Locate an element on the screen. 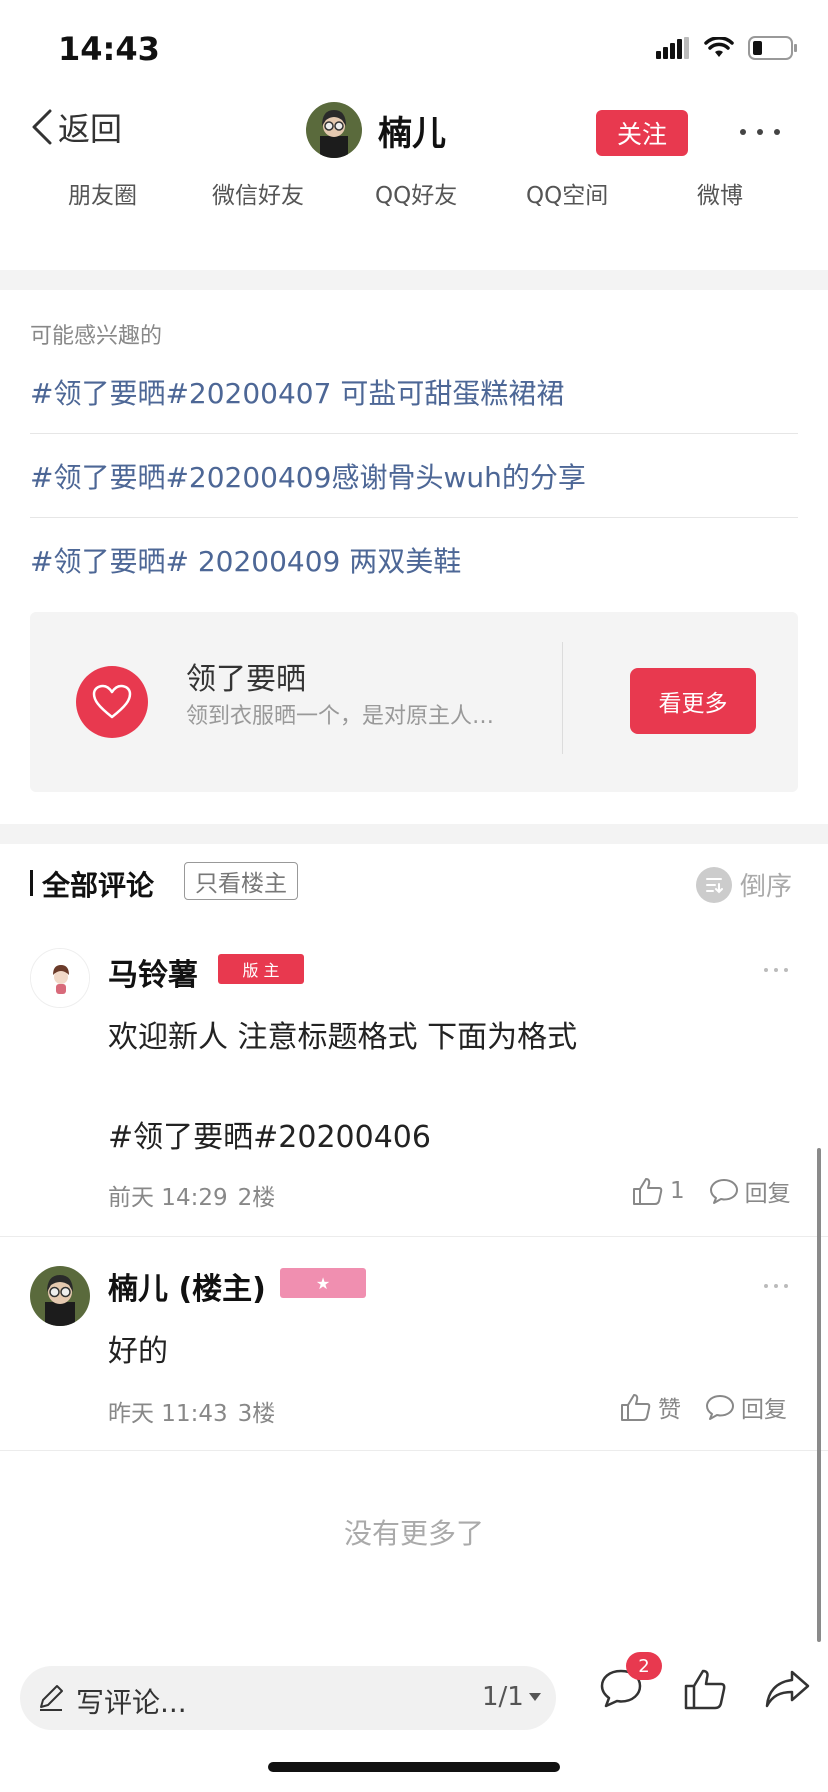  bottom-bar: 写评论... 1/1 2 is located at coordinates (414, 1695).